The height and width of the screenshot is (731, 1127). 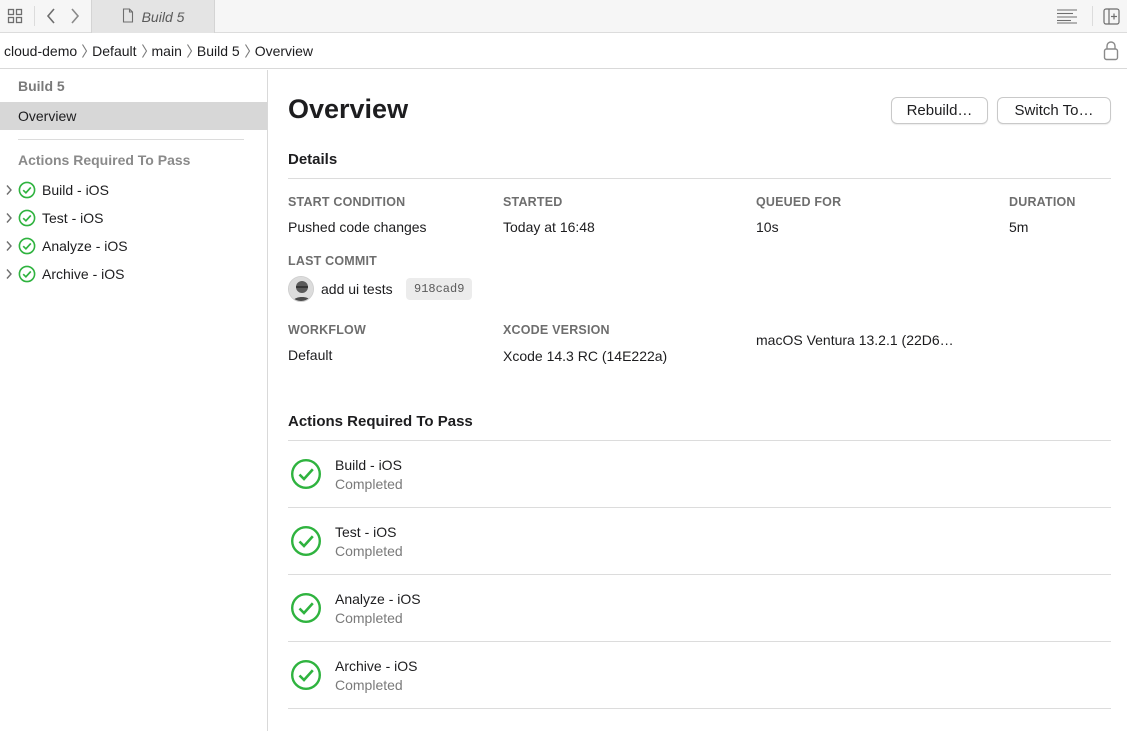 I want to click on breadcrumb: cloud-demo Default main Build 5 Overview, so click(x=156, y=51).